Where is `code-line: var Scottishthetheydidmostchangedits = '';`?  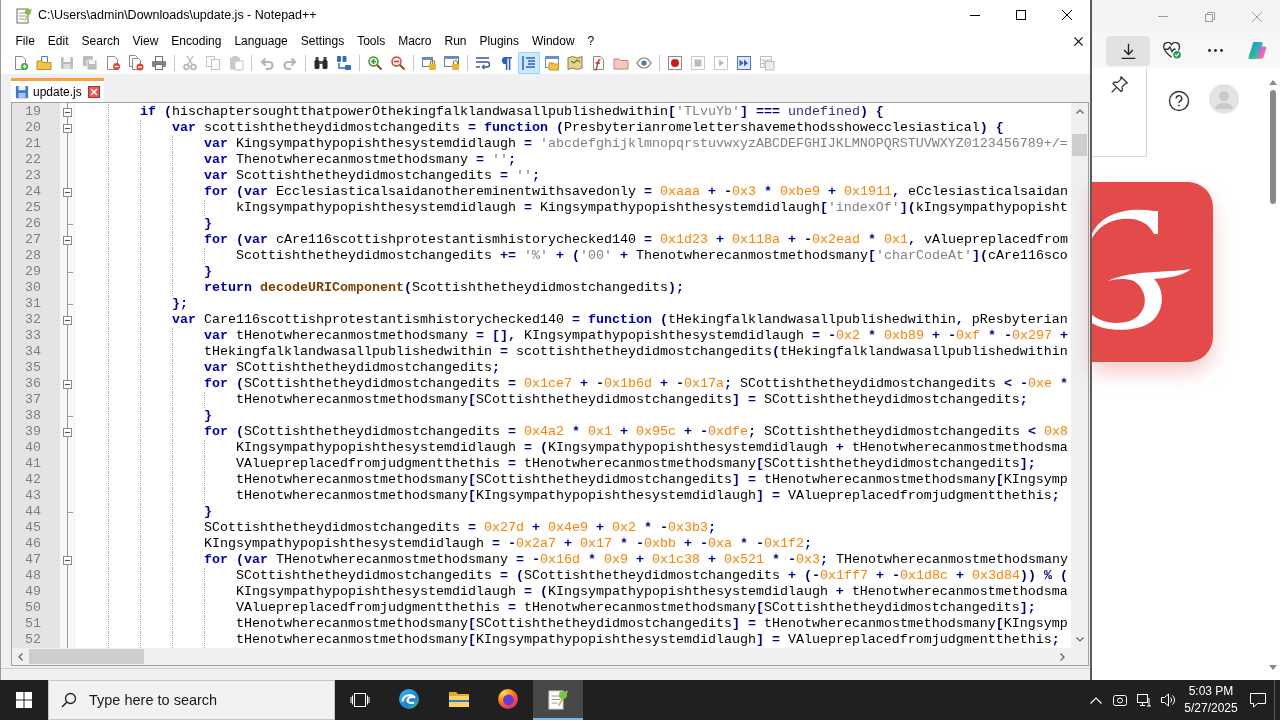 code-line: var Scottishthetheydidmostchangedits = ''; is located at coordinates (372, 176).